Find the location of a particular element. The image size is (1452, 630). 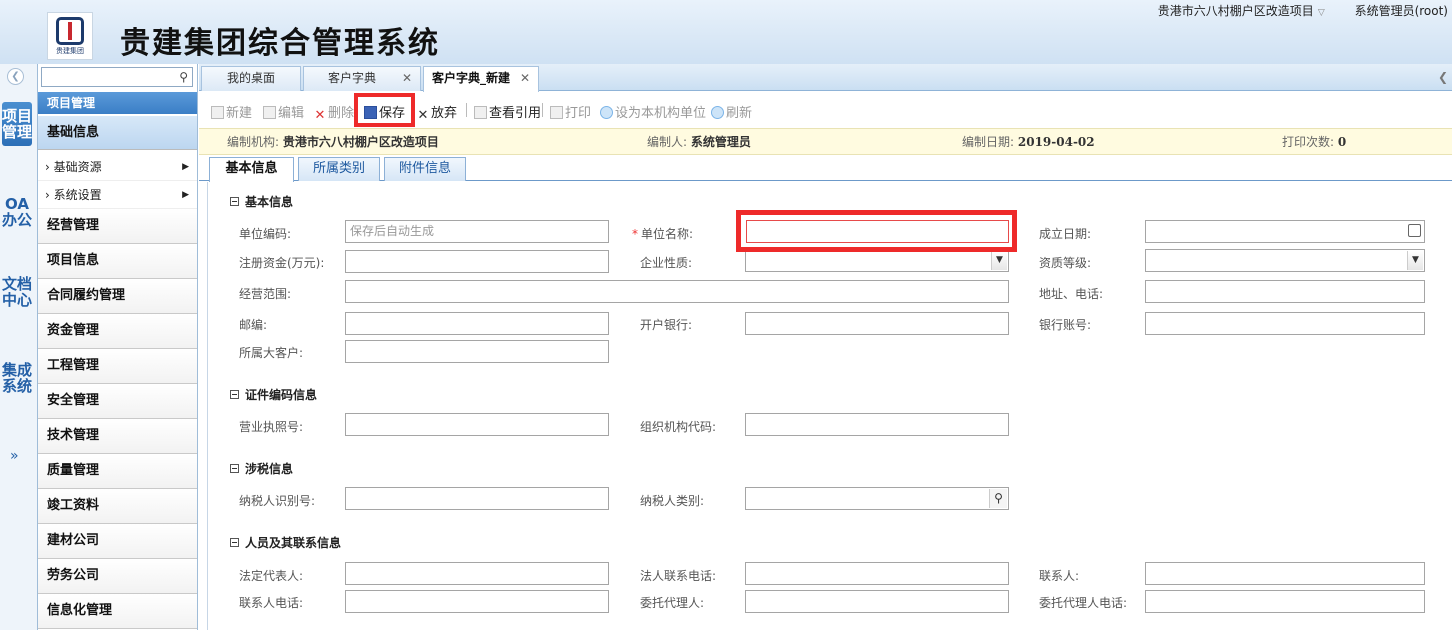

section-basic-info: 基本信息 is located at coordinates (261, 201).